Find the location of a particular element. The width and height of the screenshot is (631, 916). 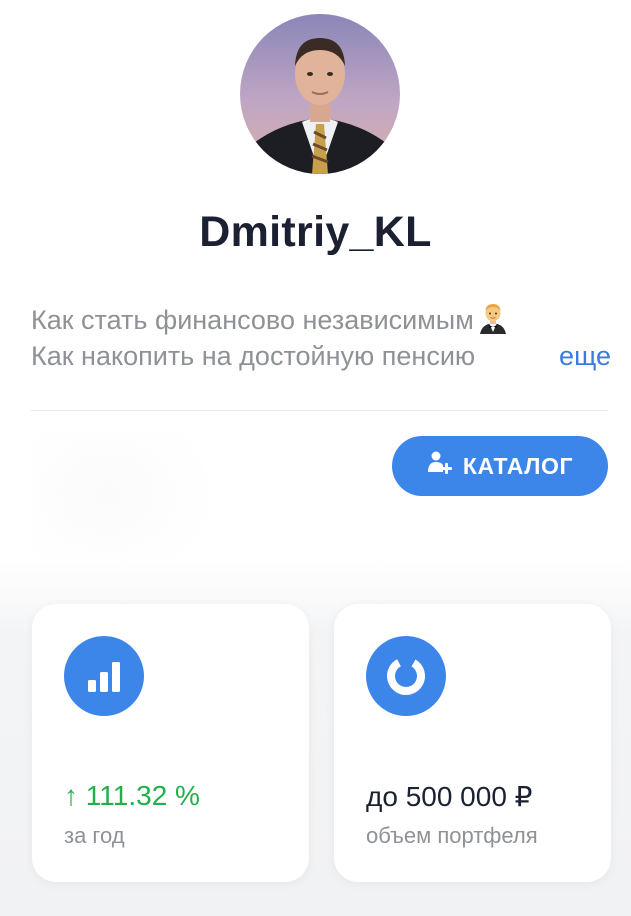

catalog-button: КАТАЛОГ is located at coordinates (500, 466).